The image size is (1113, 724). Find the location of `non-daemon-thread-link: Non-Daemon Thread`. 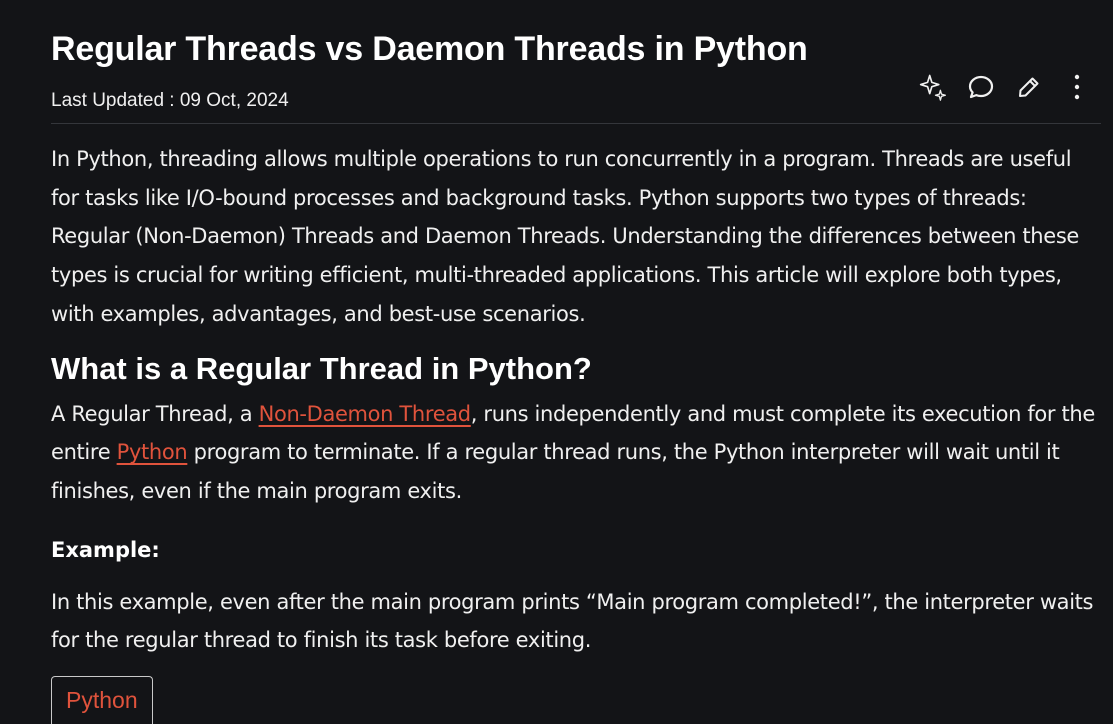

non-daemon-thread-link: Non-Daemon Thread is located at coordinates (365, 414).